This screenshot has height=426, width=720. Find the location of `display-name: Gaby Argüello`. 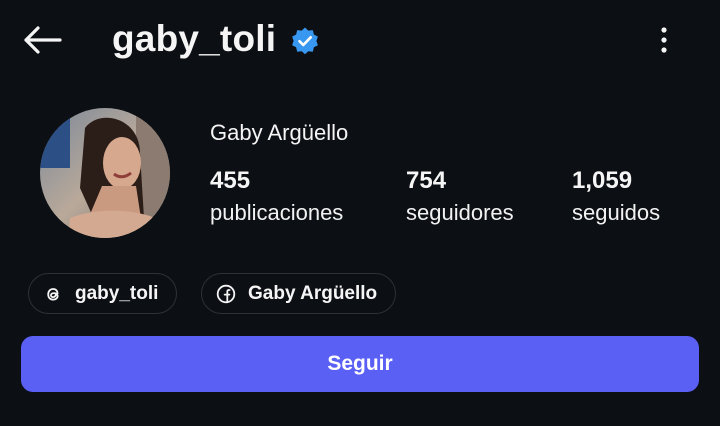

display-name: Gaby Argüello is located at coordinates (279, 132).